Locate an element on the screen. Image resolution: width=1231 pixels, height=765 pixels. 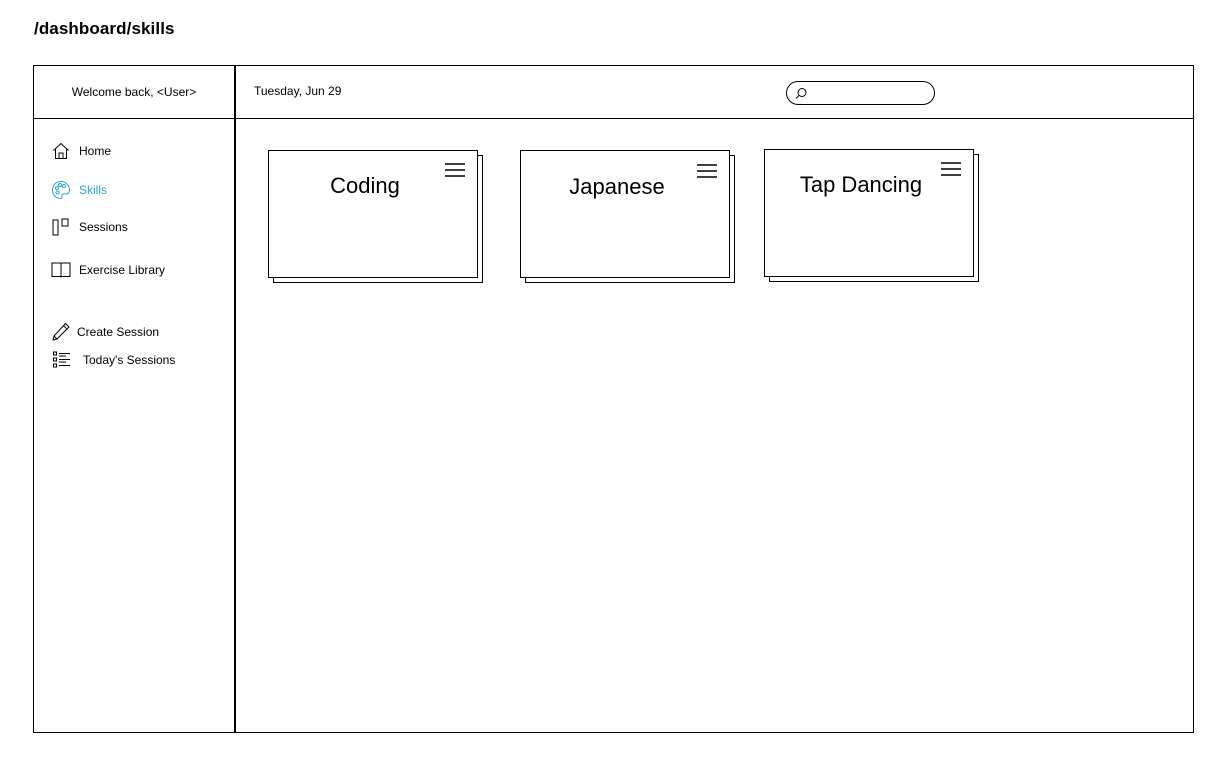
search-box is located at coordinates (860, 93).